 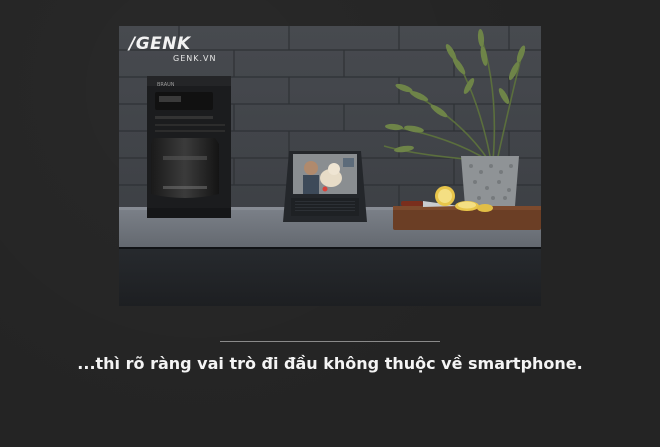 I want to click on genk-logo: /GENK GENK.VN, so click(x=173, y=49).